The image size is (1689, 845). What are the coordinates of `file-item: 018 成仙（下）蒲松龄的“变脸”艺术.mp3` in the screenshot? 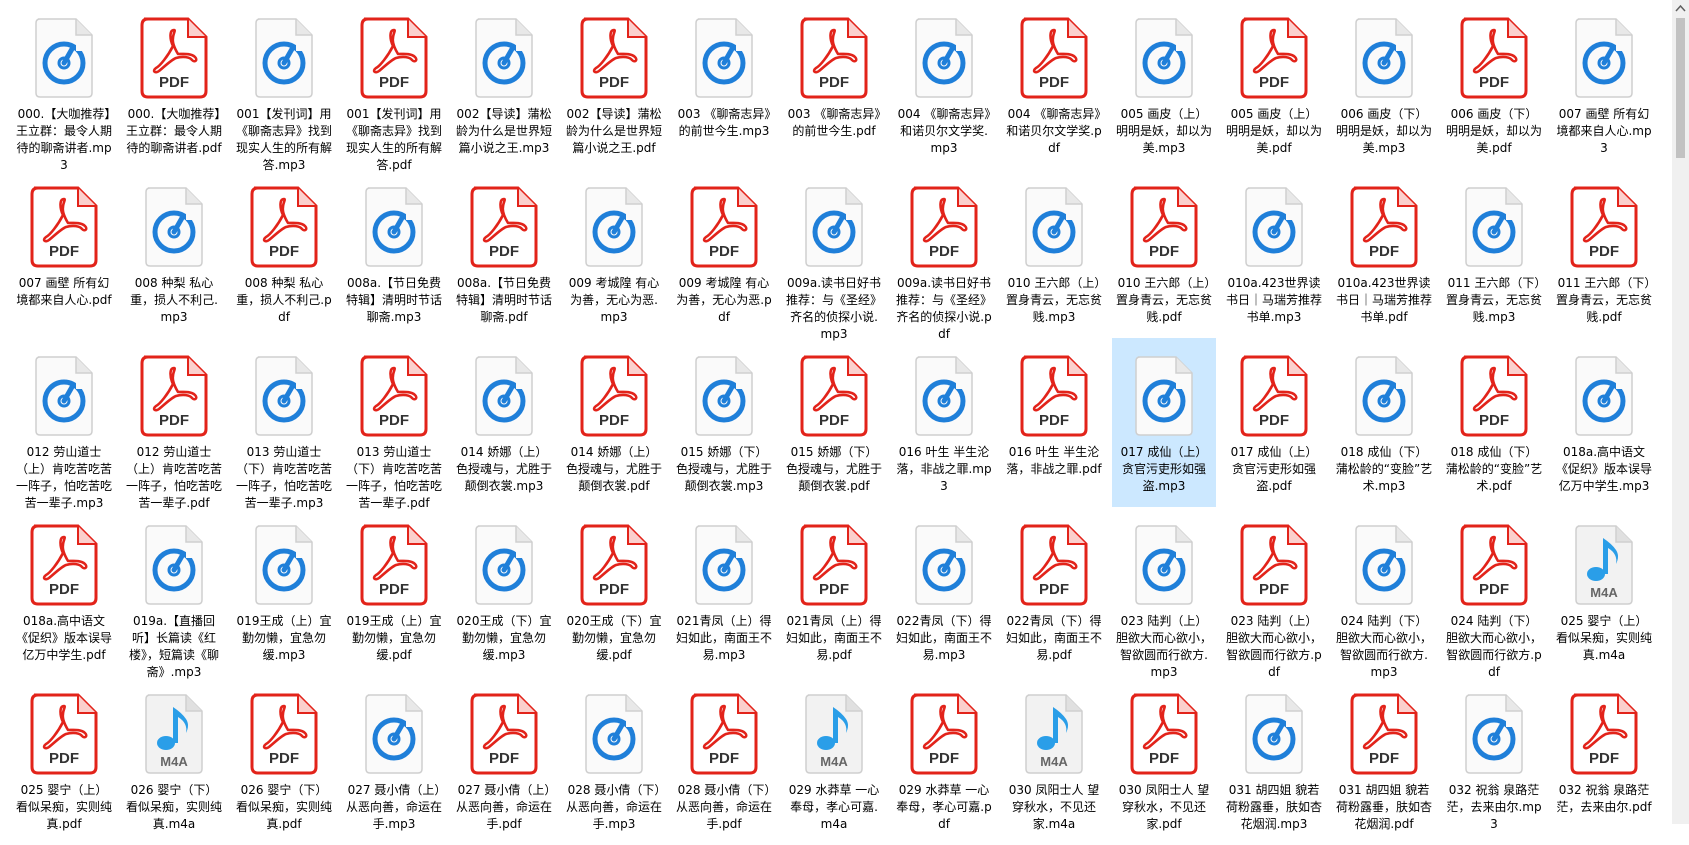 It's located at (1384, 422).